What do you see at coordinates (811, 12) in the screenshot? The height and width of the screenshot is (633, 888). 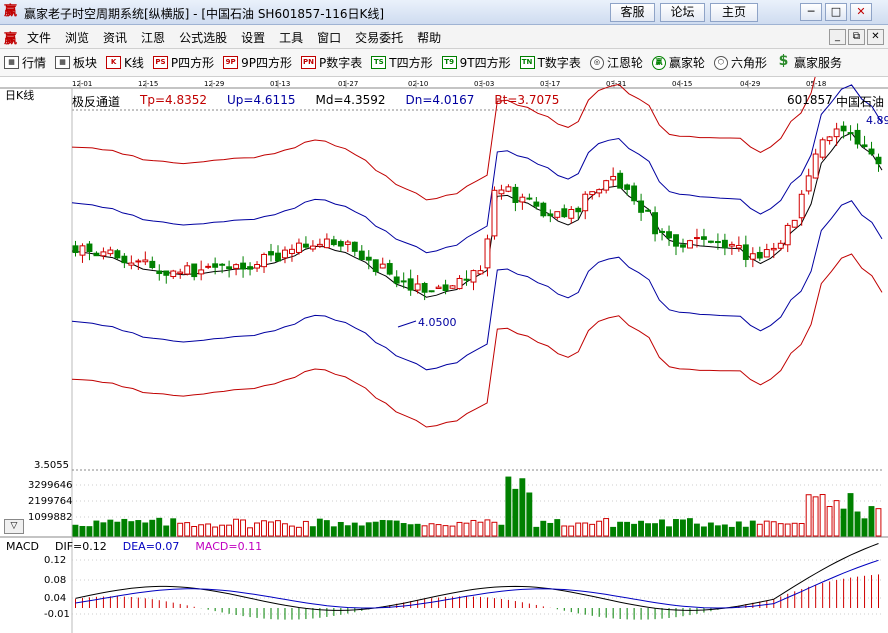 I see `minimize-icon: ─` at bounding box center [811, 12].